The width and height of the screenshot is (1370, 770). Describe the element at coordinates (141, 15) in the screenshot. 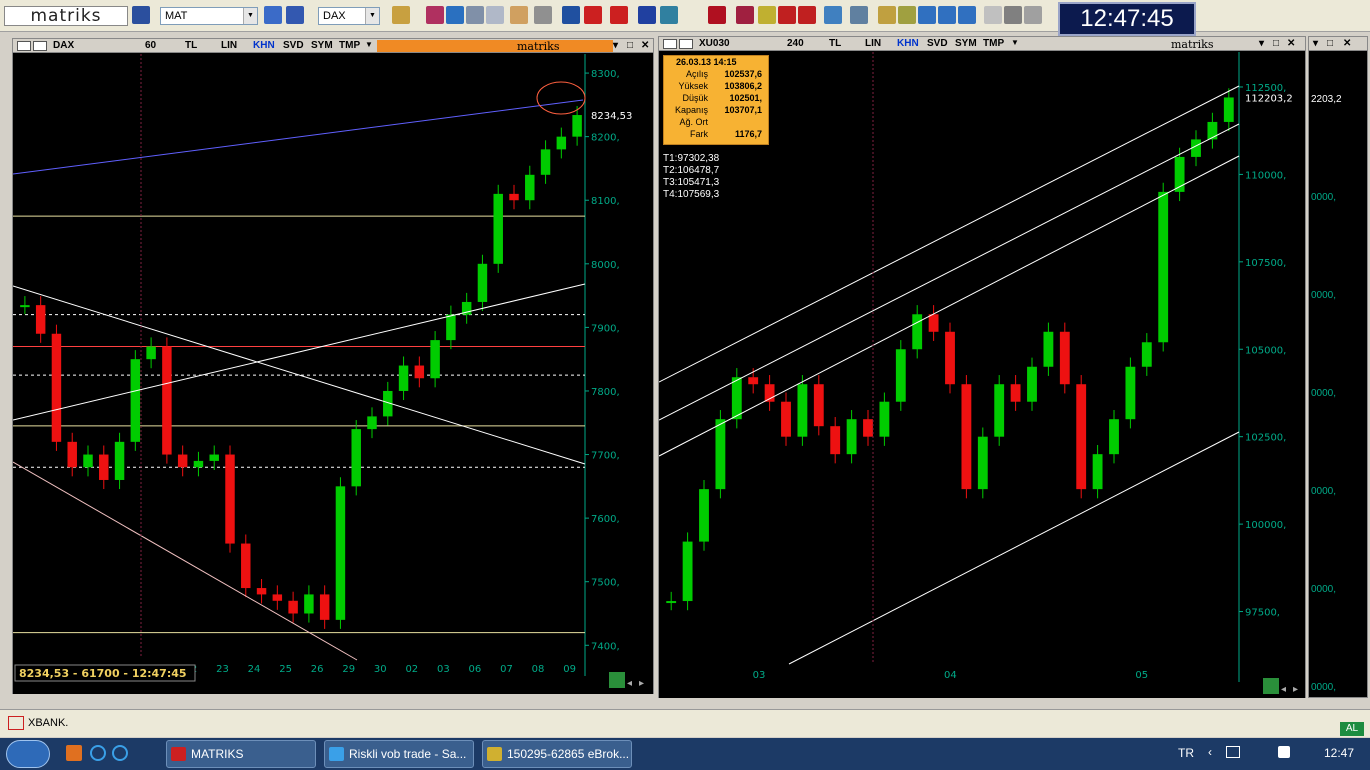

I see `save-icon` at that location.